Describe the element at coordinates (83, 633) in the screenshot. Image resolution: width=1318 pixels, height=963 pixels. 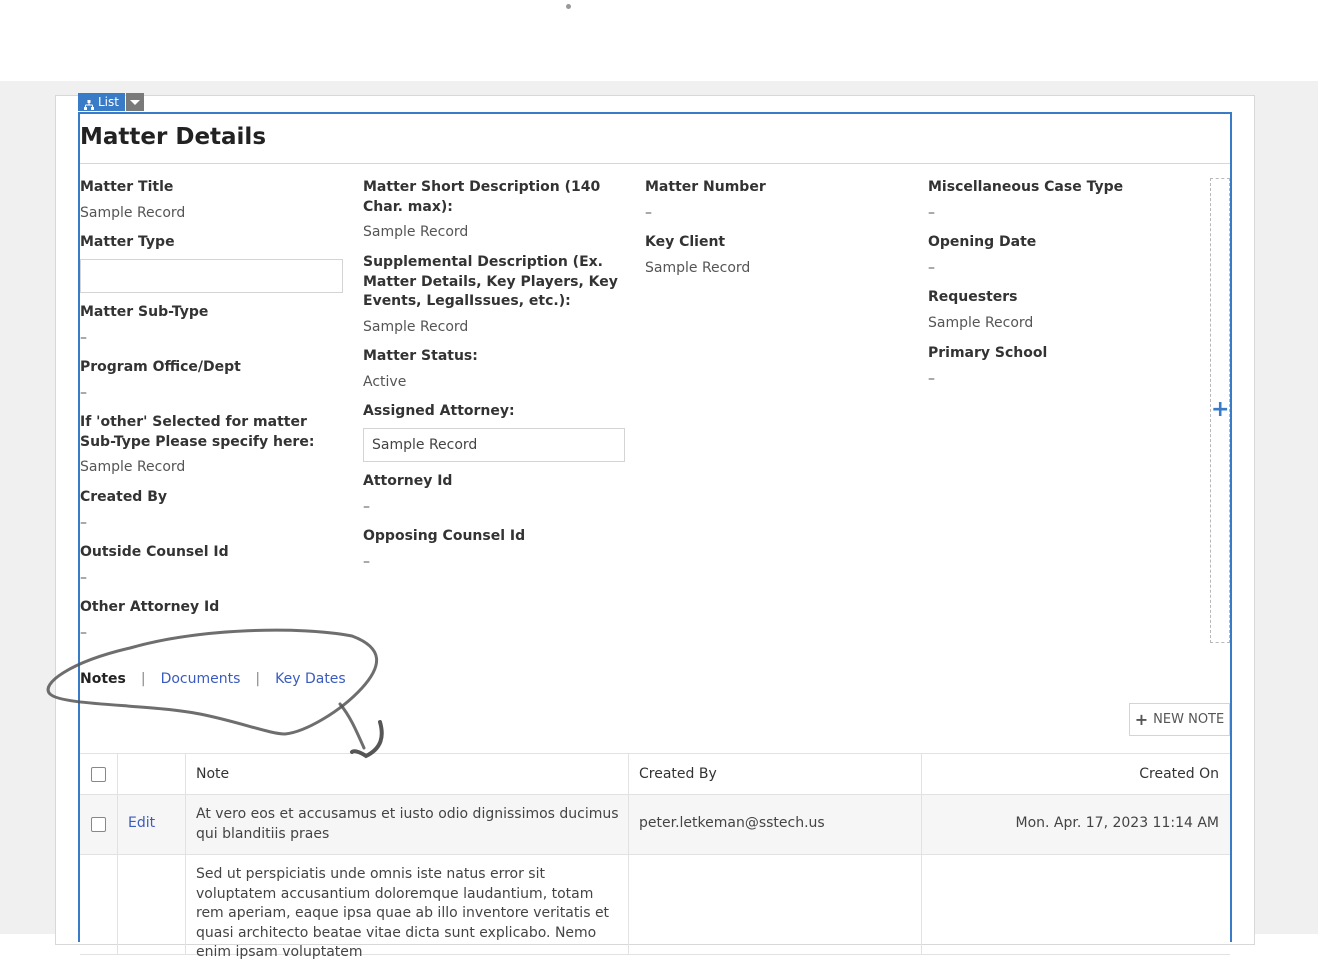
I see `other-attorney-value: –` at that location.